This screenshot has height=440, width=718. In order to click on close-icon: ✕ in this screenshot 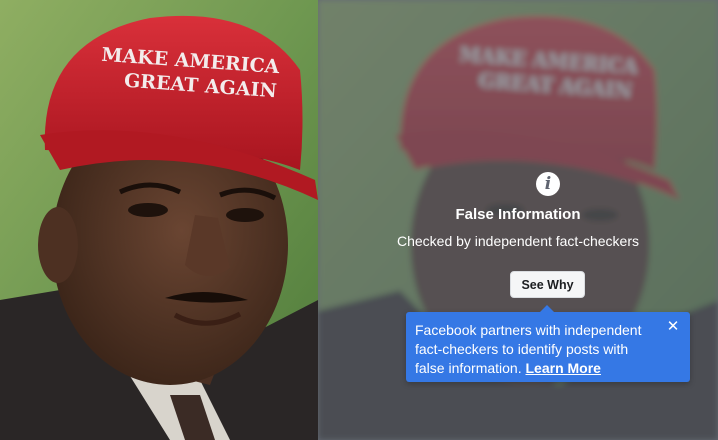, I will do `click(673, 326)`.